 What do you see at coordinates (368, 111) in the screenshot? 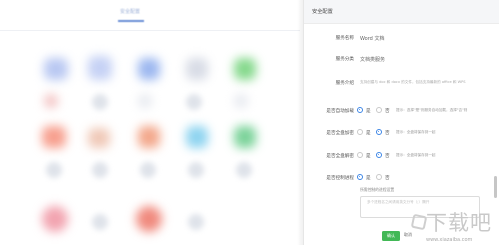
I see `auto-add-yes-label: 是` at bounding box center [368, 111].